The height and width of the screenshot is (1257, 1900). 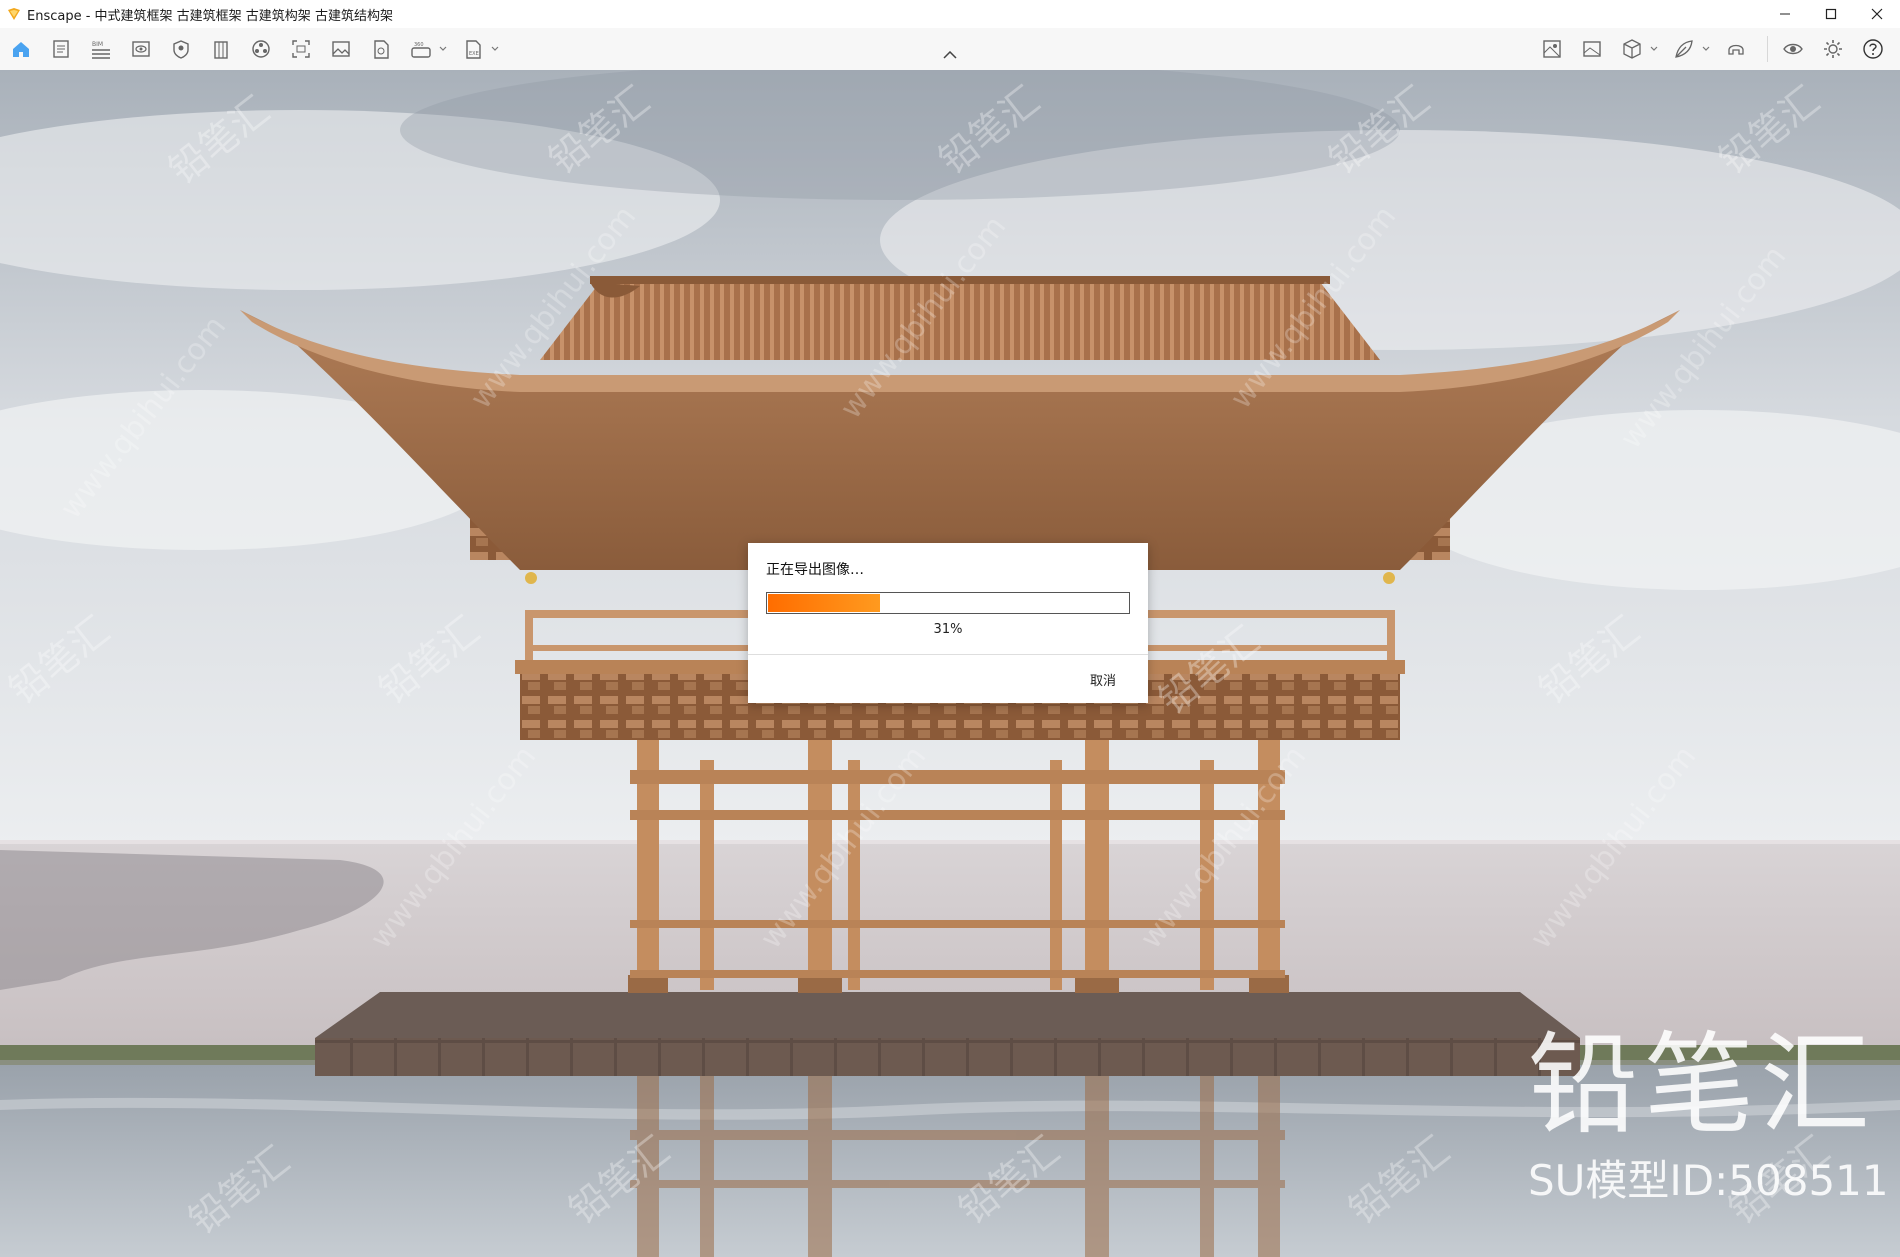 I want to click on leaf-dropdown, so click(x=1706, y=49).